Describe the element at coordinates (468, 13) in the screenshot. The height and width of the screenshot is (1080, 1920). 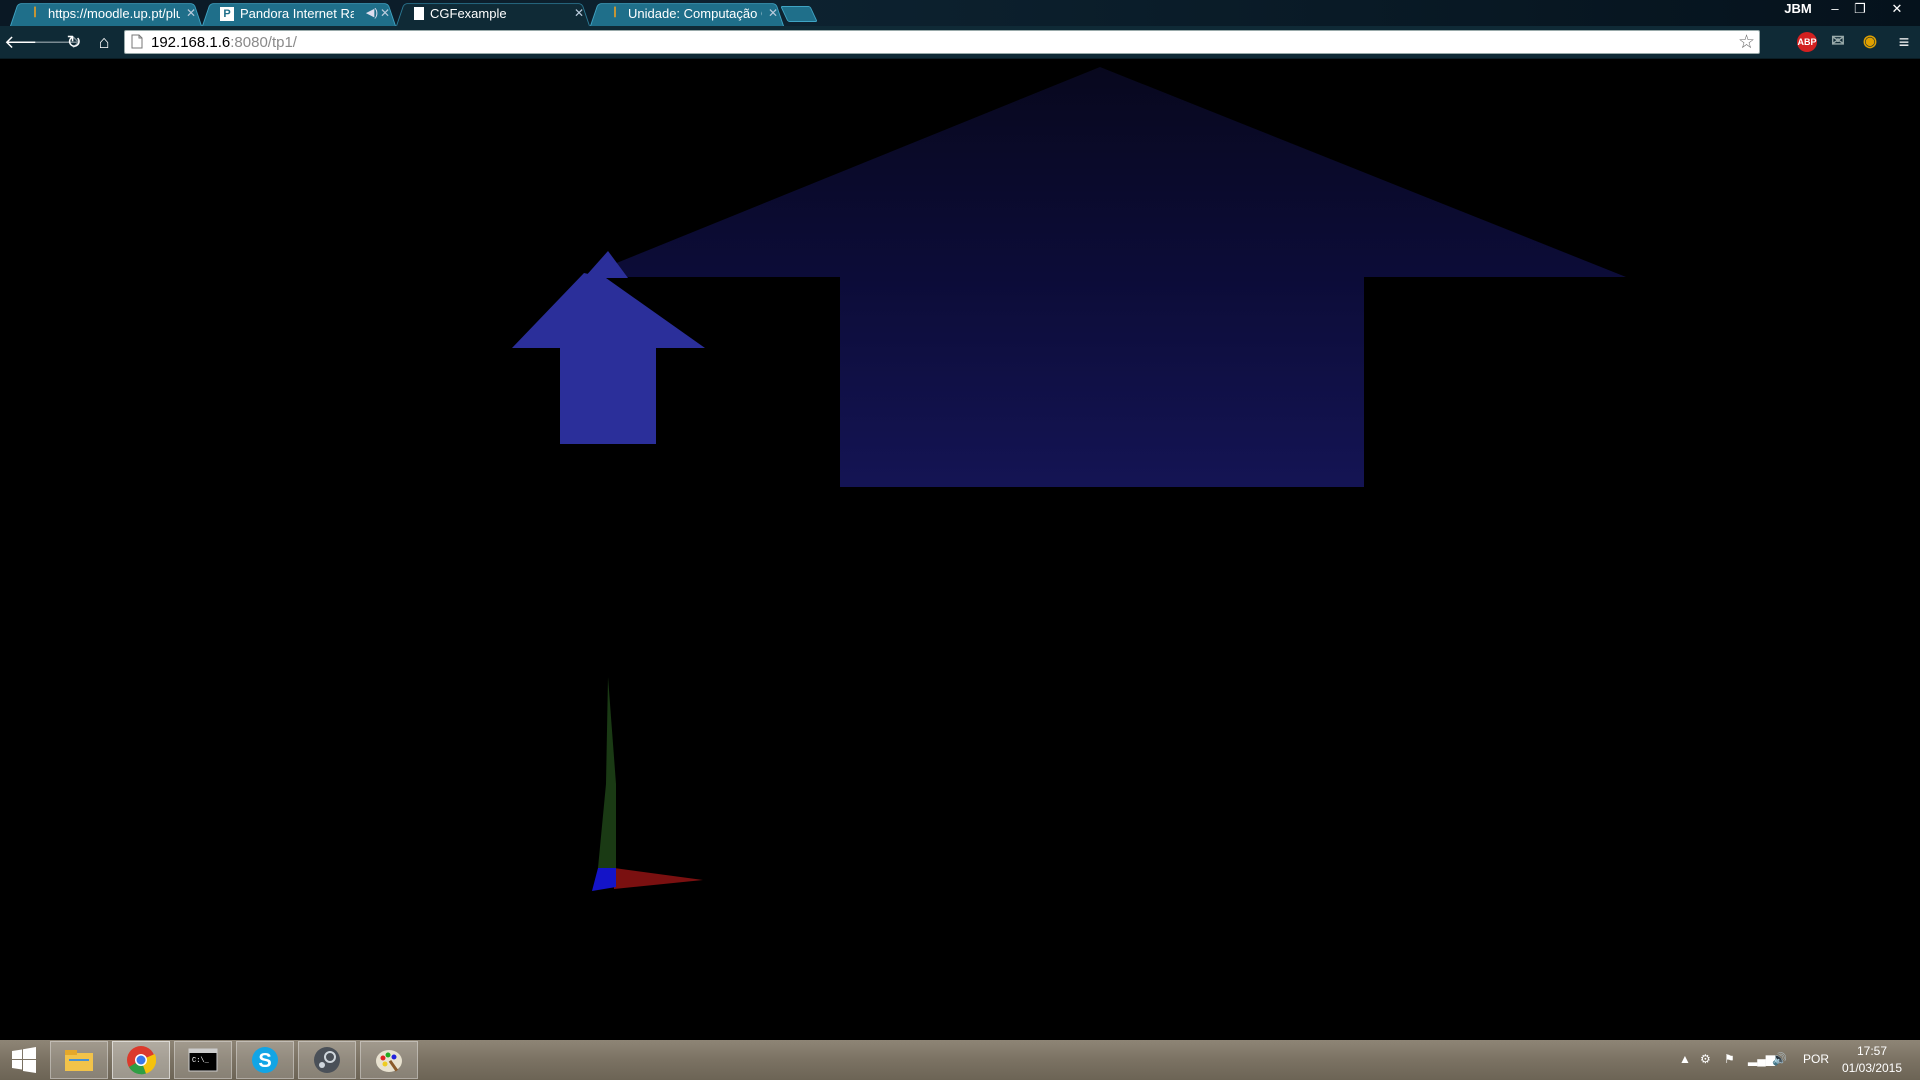
I see `tab-title: CGFexample` at that location.